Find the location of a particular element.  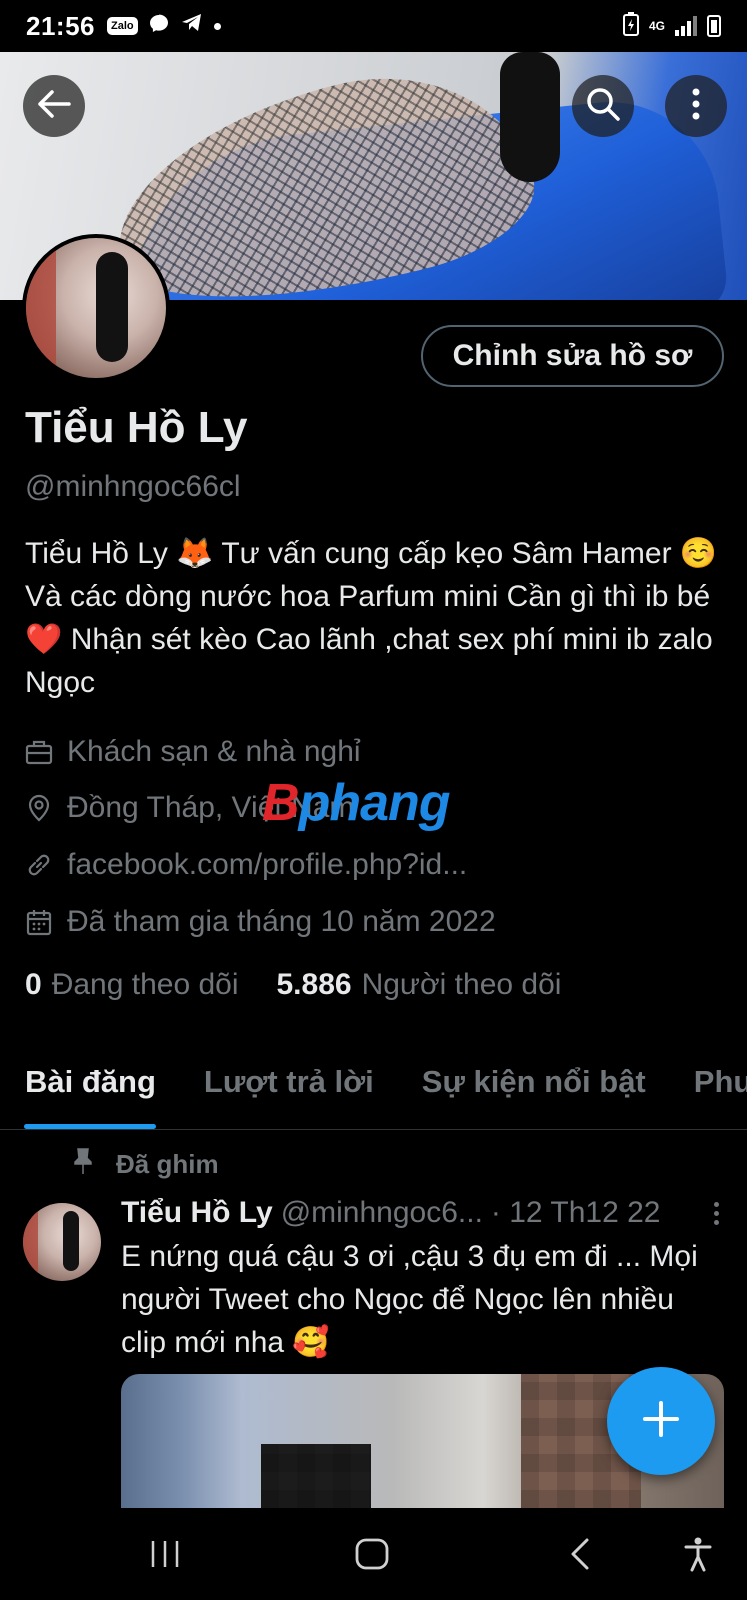

system-nav-bar is located at coordinates (373, 1554).